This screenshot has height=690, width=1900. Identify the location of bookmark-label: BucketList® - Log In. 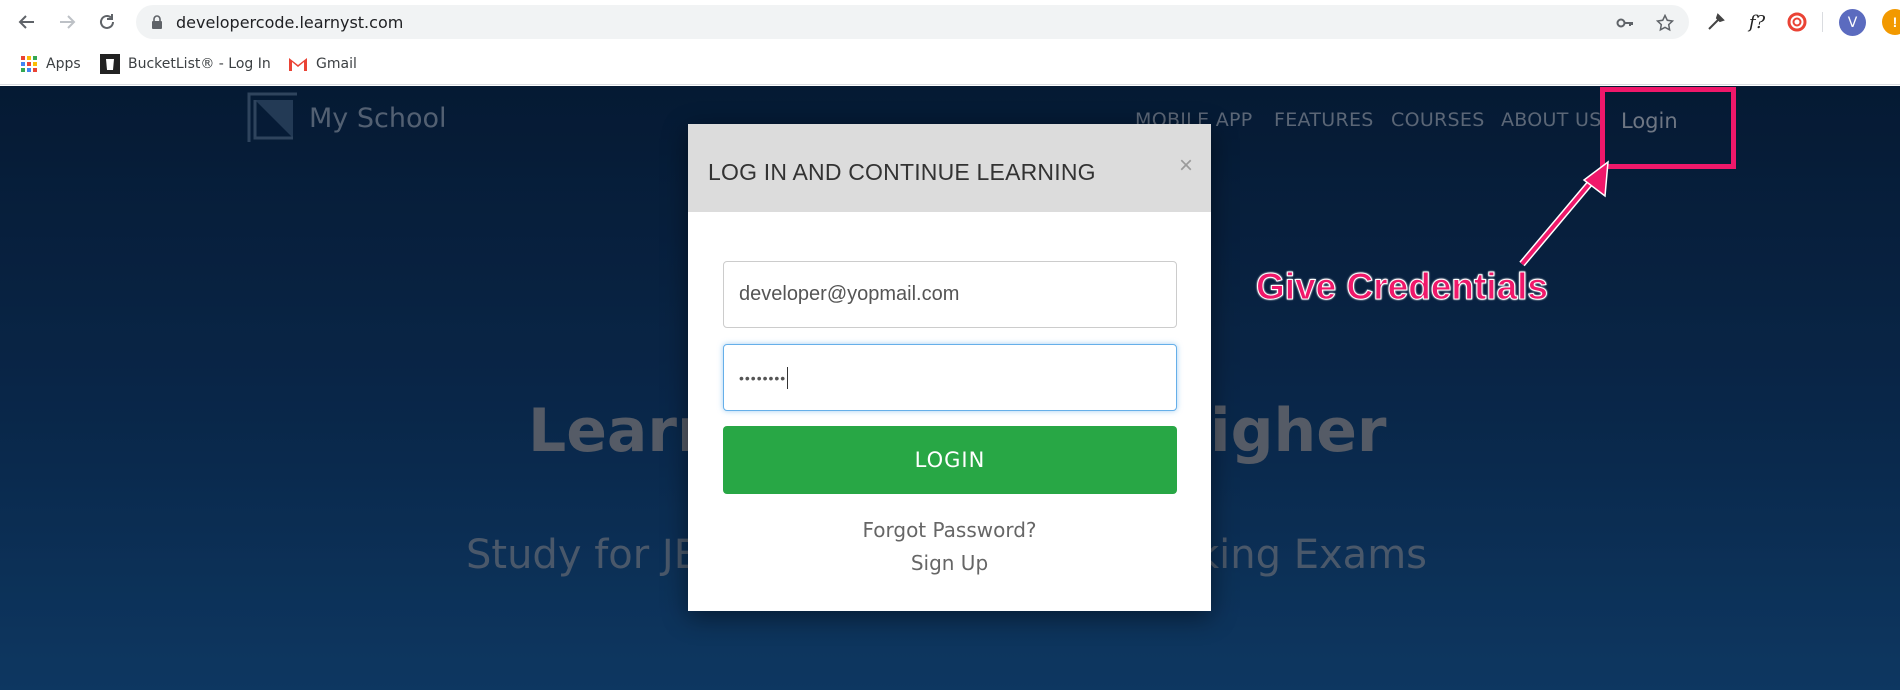
(199, 64).